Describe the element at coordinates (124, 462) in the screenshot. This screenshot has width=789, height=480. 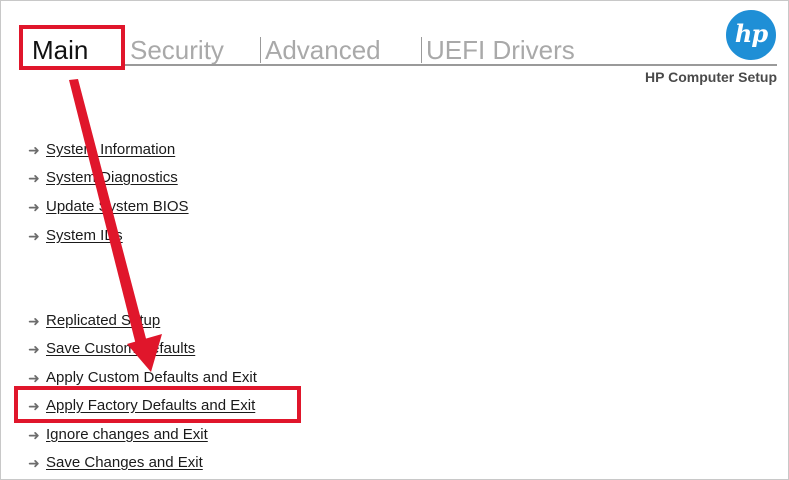
I see `menu-item-label: Save Changes and Exit` at that location.